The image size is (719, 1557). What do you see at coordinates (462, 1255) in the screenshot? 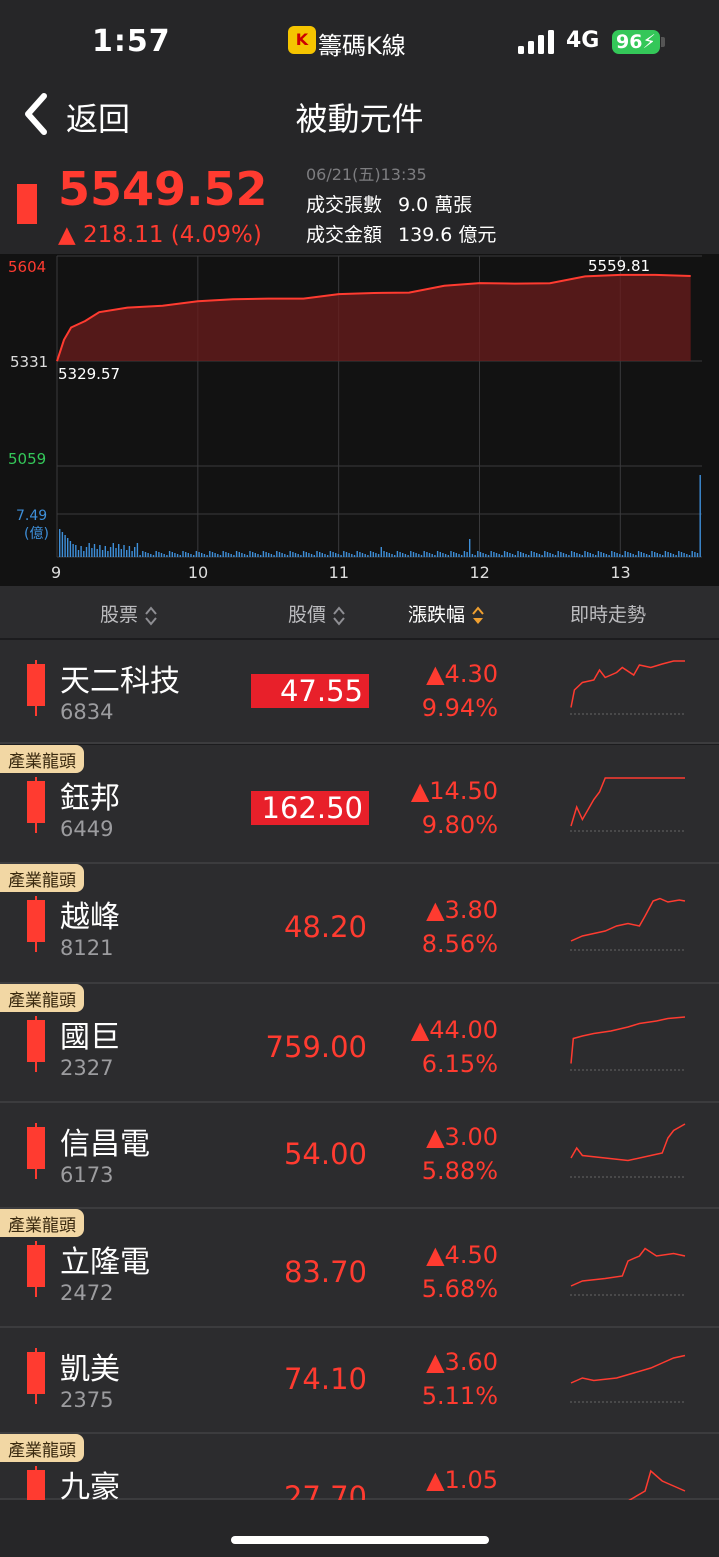
I see `stock-change: ▲4.50` at bounding box center [462, 1255].